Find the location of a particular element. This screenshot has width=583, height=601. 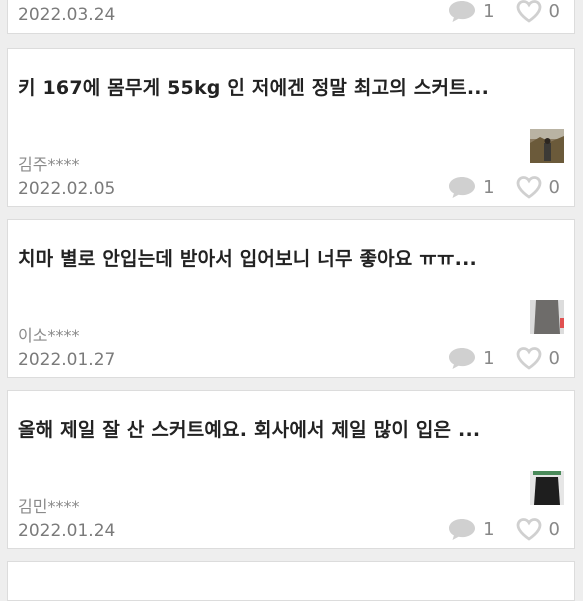

review-card: 2022.03.24 1 0 is located at coordinates (291, 17).